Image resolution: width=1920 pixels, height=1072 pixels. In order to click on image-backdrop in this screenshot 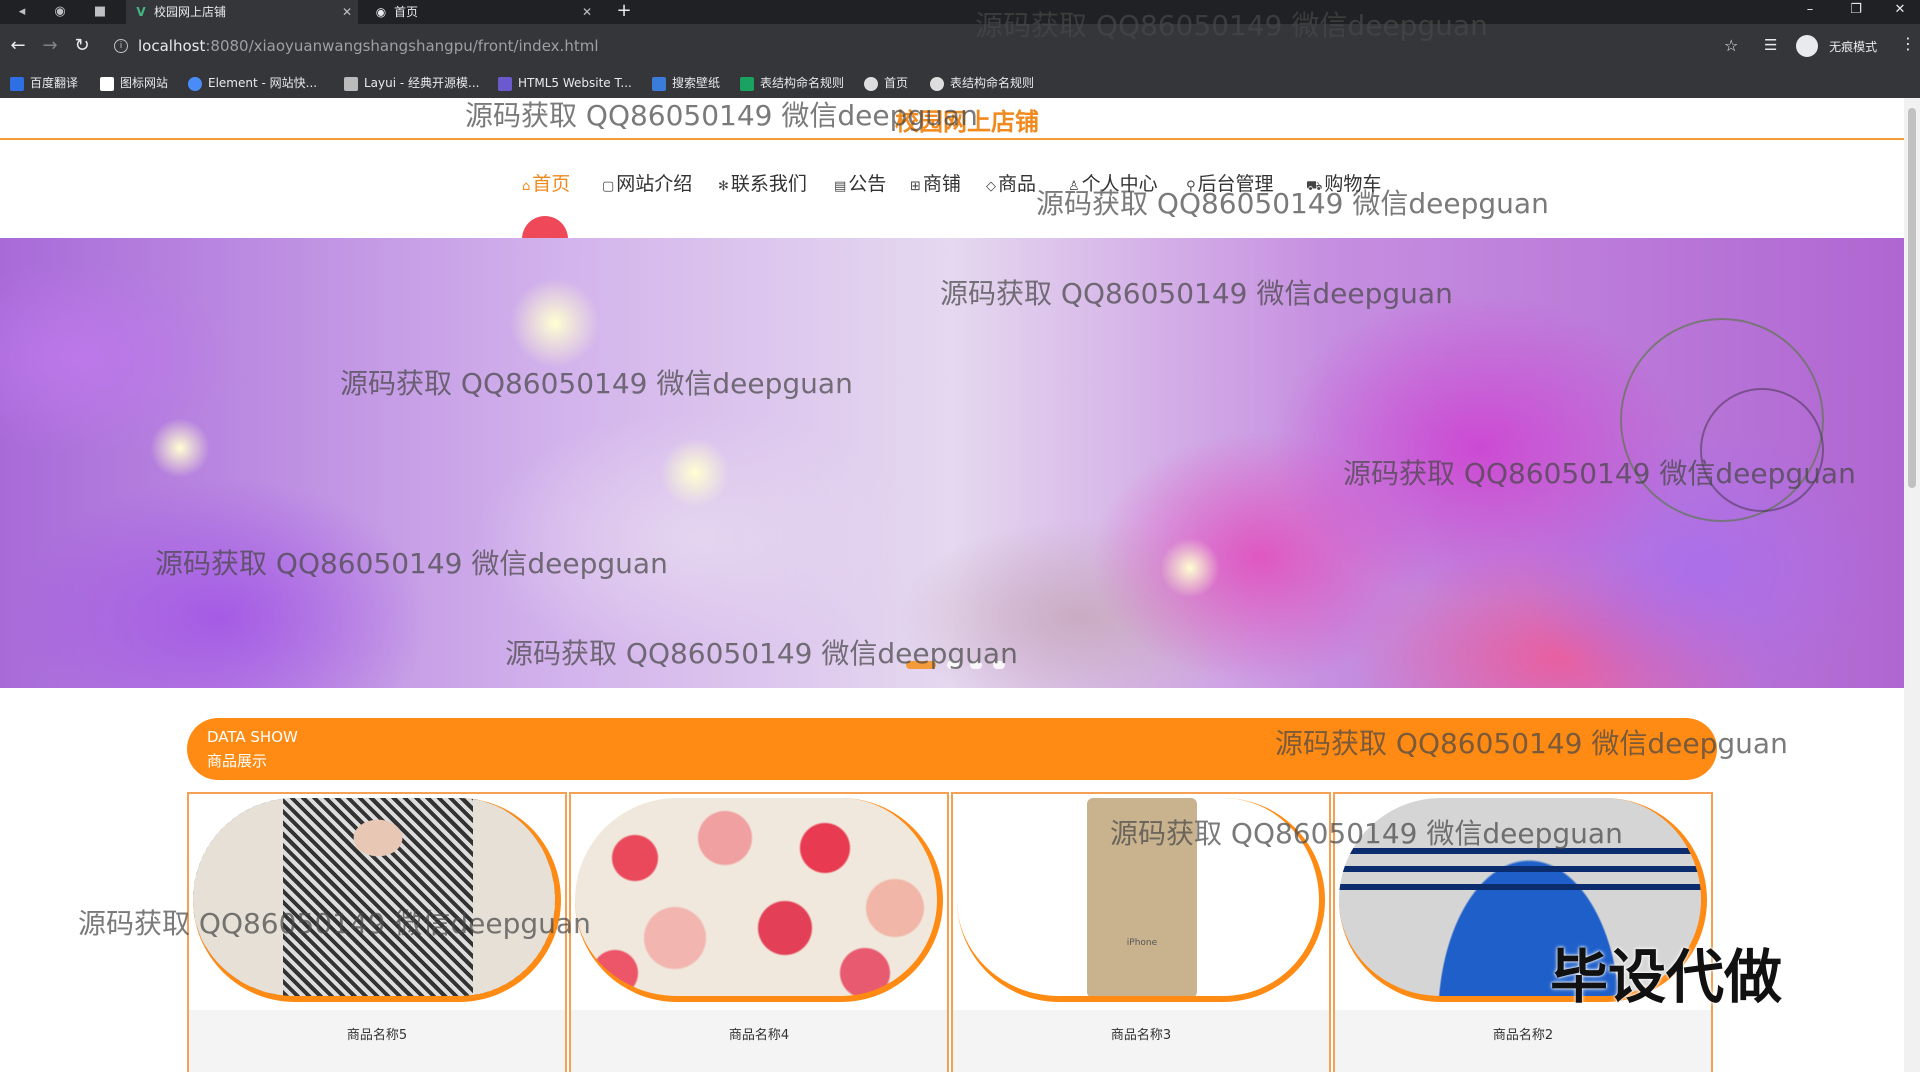, I will do `click(374, 897)`.